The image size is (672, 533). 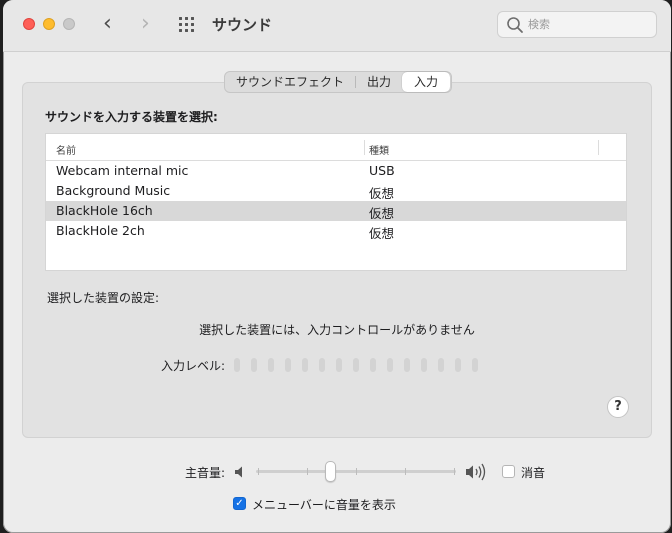 What do you see at coordinates (290, 82) in the screenshot?
I see `tab-sound-effects: サウンドエフェクト` at bounding box center [290, 82].